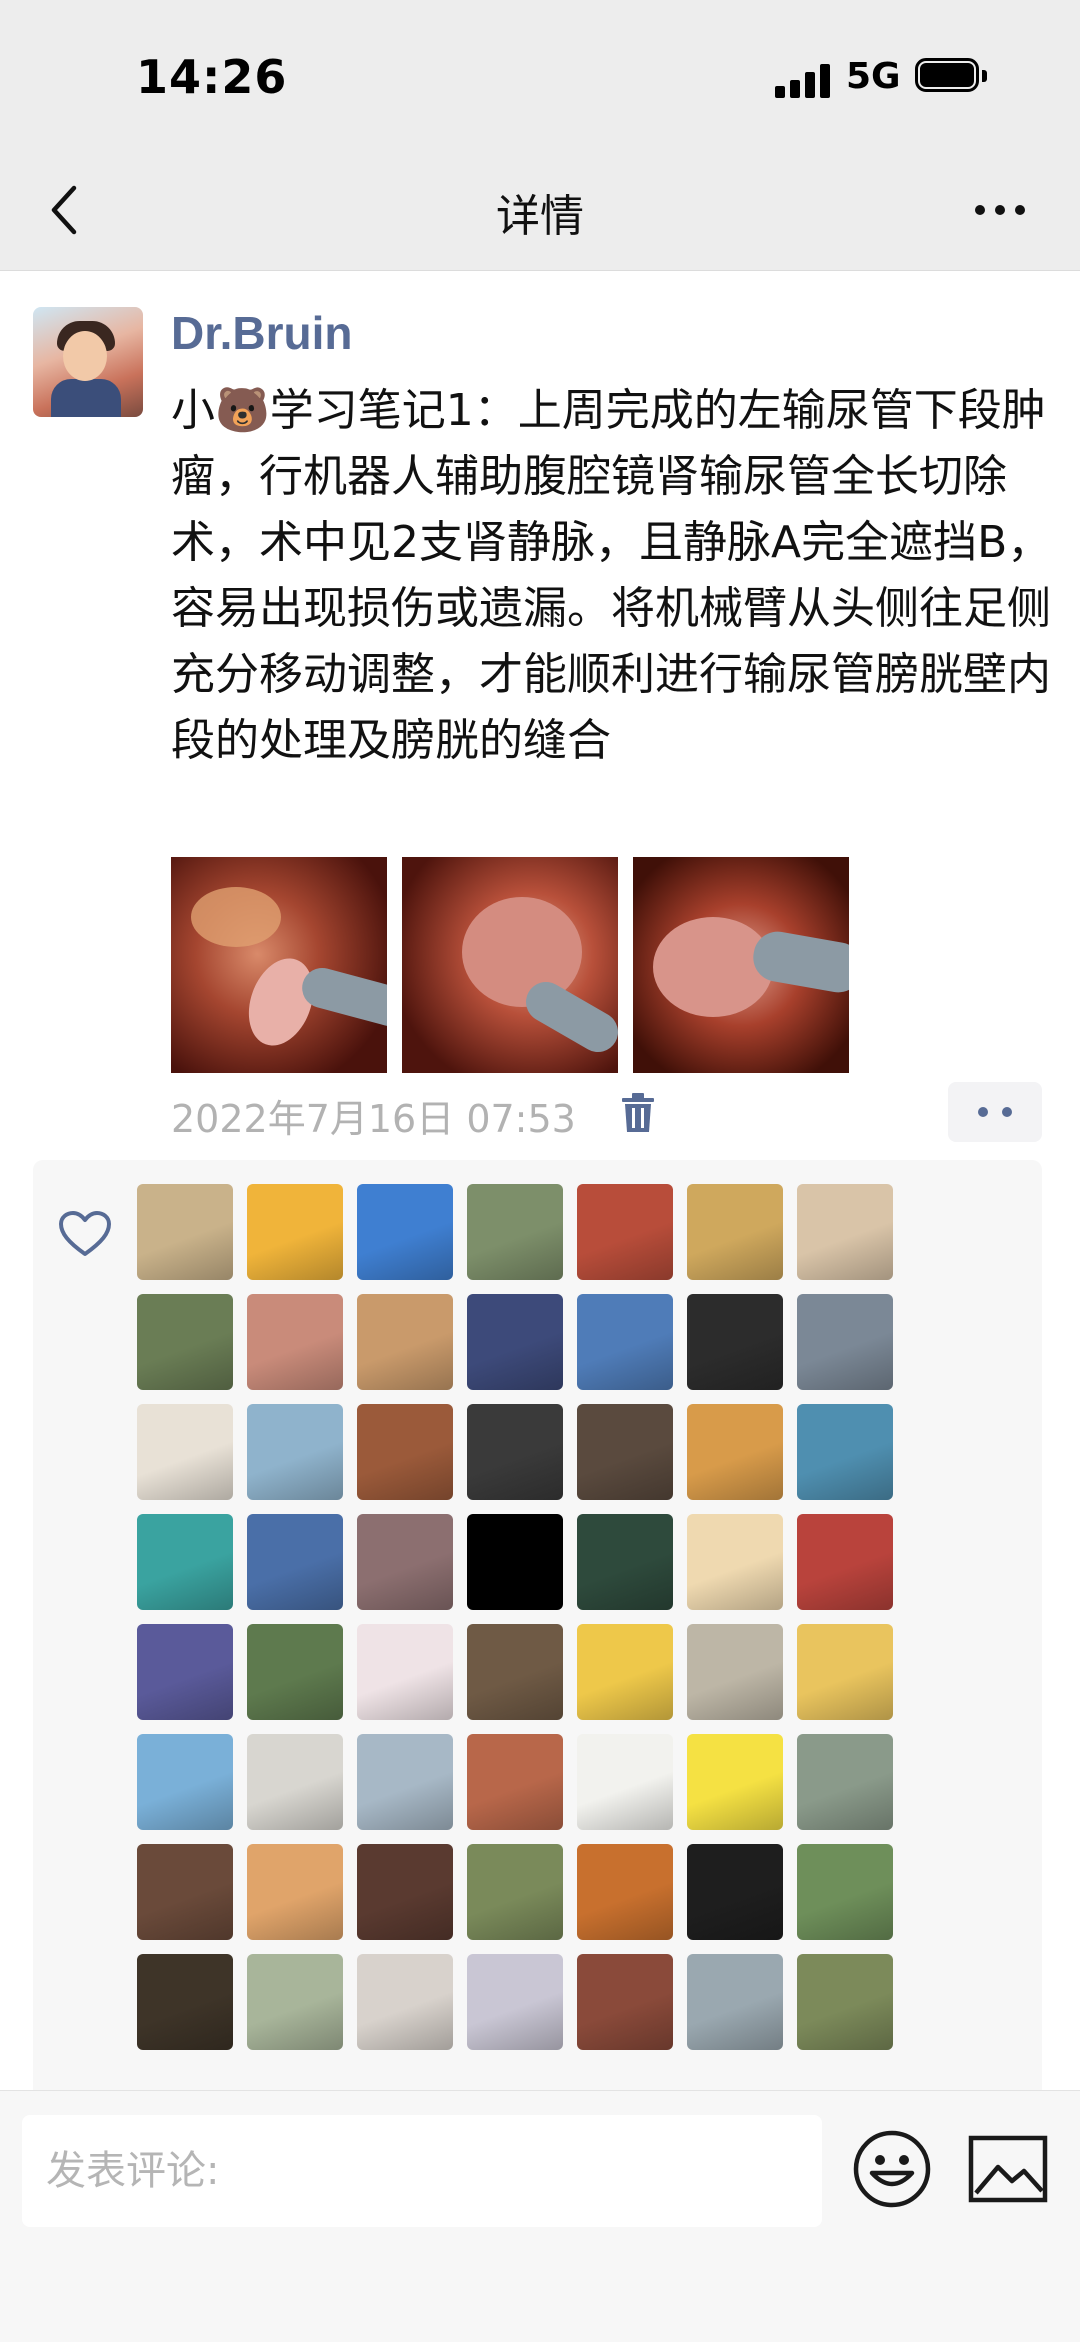 The width and height of the screenshot is (1080, 2342). I want to click on nav-bar: 详情, so click(540, 210).